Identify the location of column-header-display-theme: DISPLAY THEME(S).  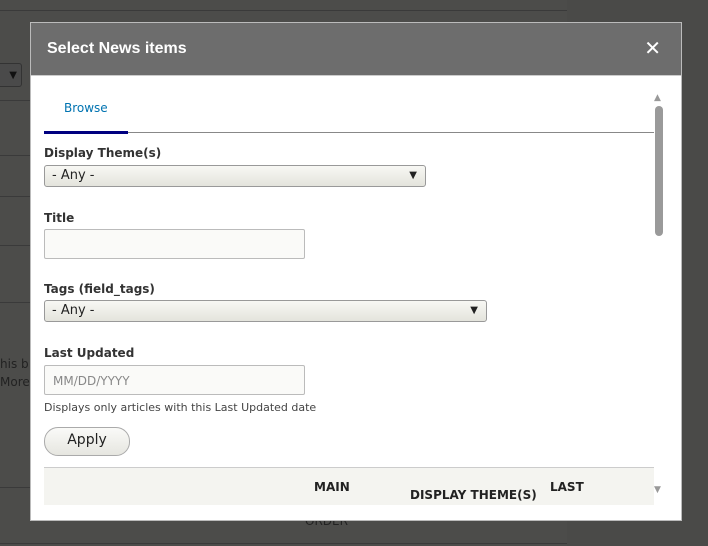
(473, 495).